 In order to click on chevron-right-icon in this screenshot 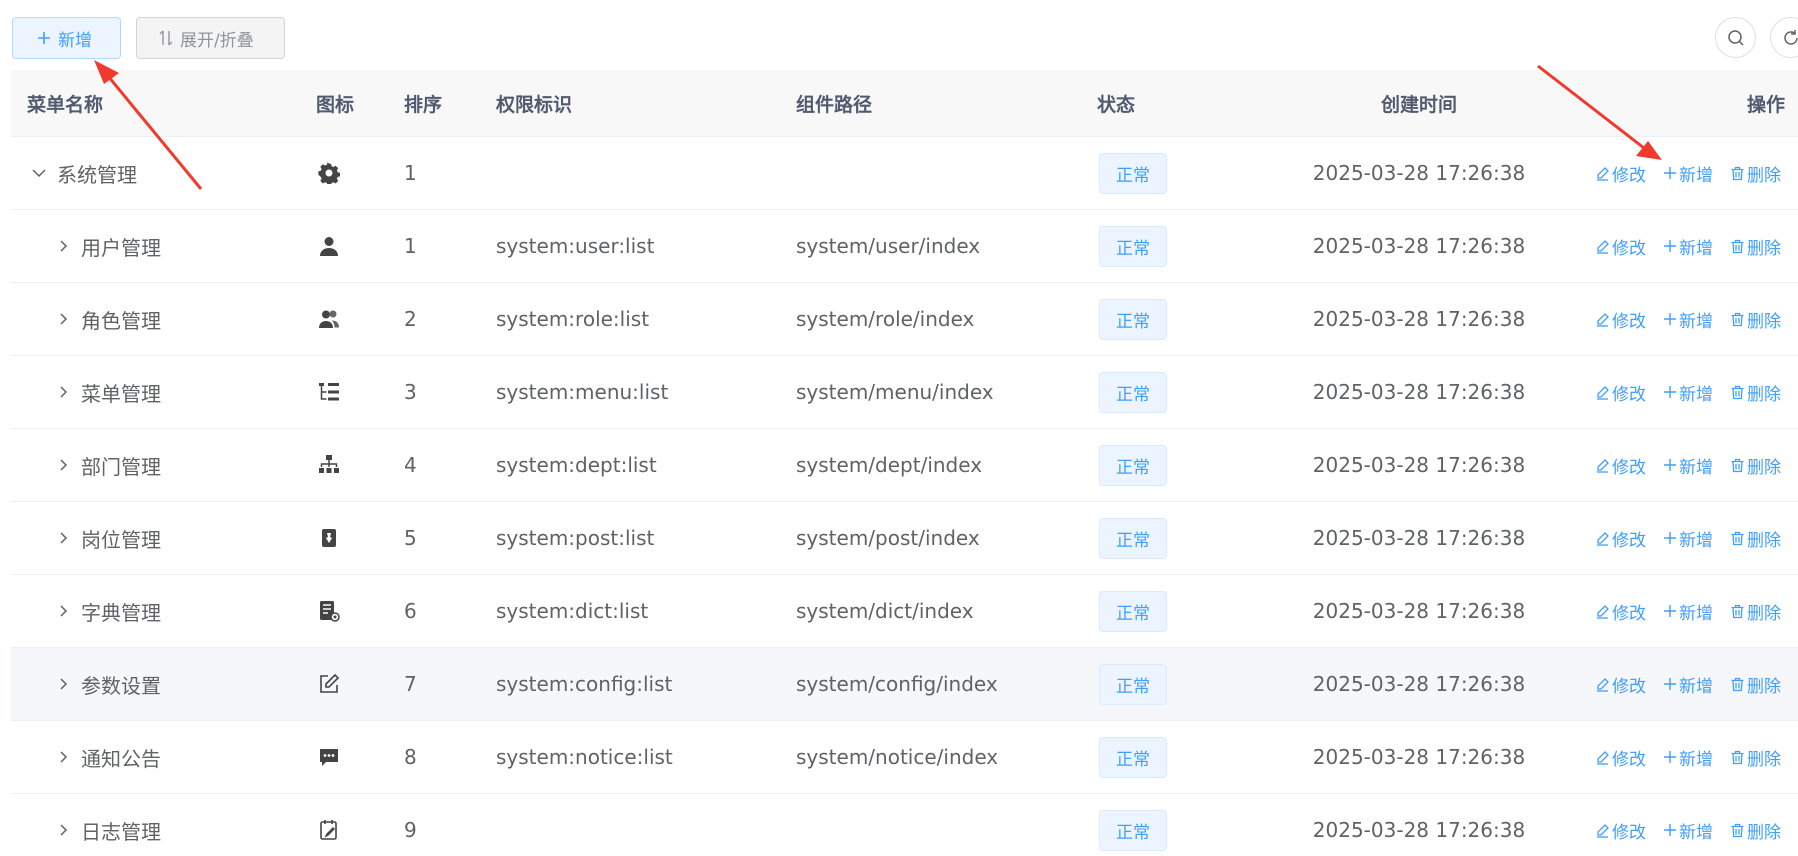, I will do `click(64, 246)`.